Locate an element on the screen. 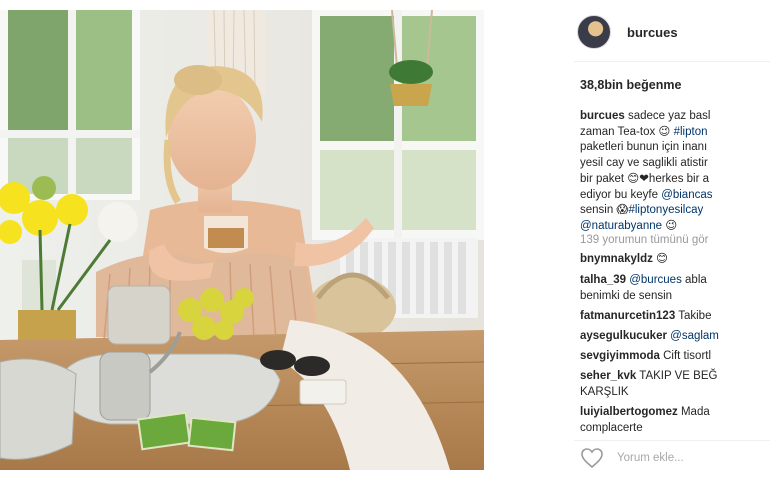 The image size is (770, 485). hashtag-link: #liptonyesilcay is located at coordinates (665, 210).